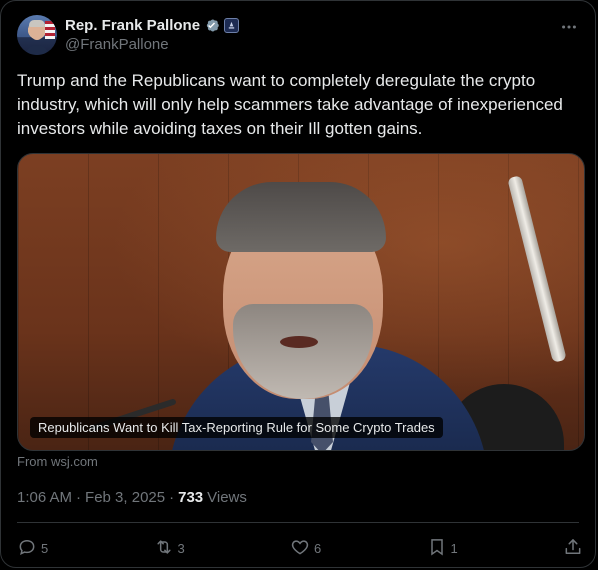  What do you see at coordinates (44, 497) in the screenshot?
I see `tweet-time: 1:06 AM` at bounding box center [44, 497].